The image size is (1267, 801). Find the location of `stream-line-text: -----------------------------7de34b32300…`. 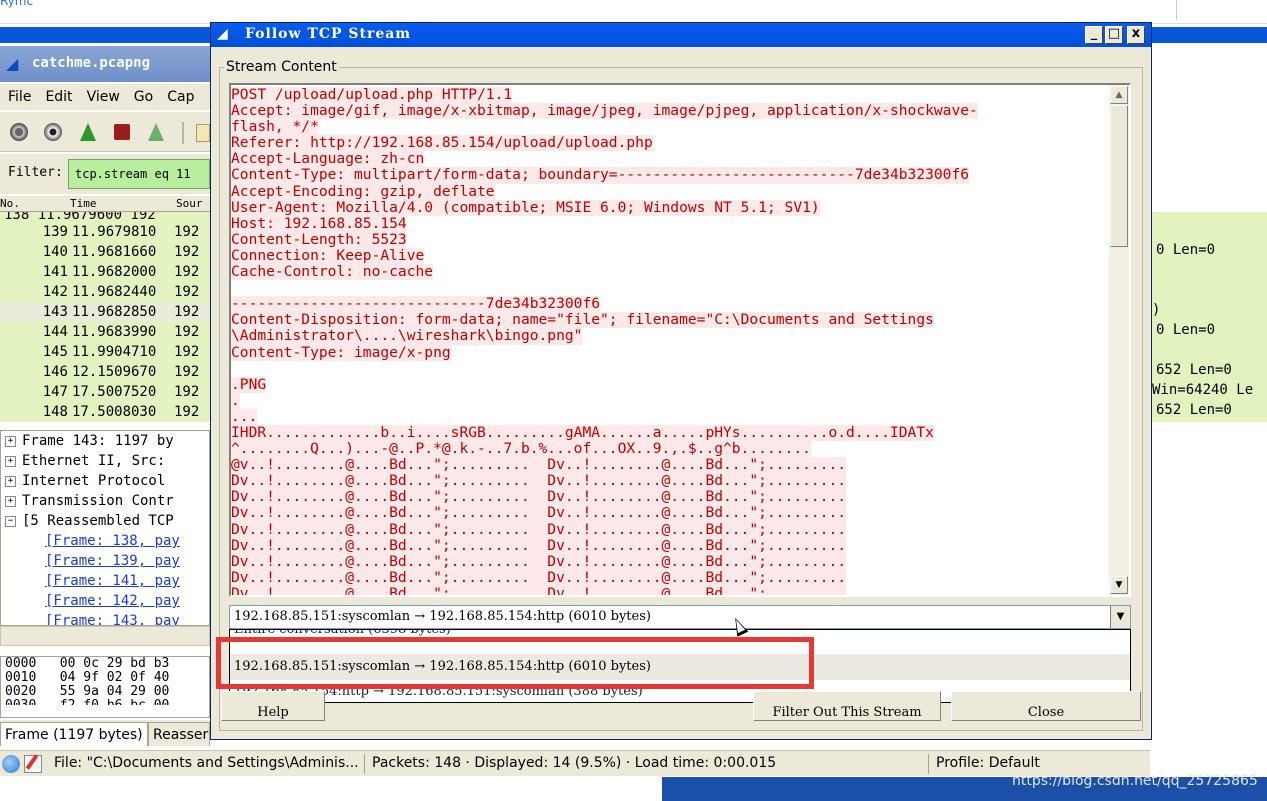

stream-line-text: -----------------------------7de34b32300… is located at coordinates (416, 304).